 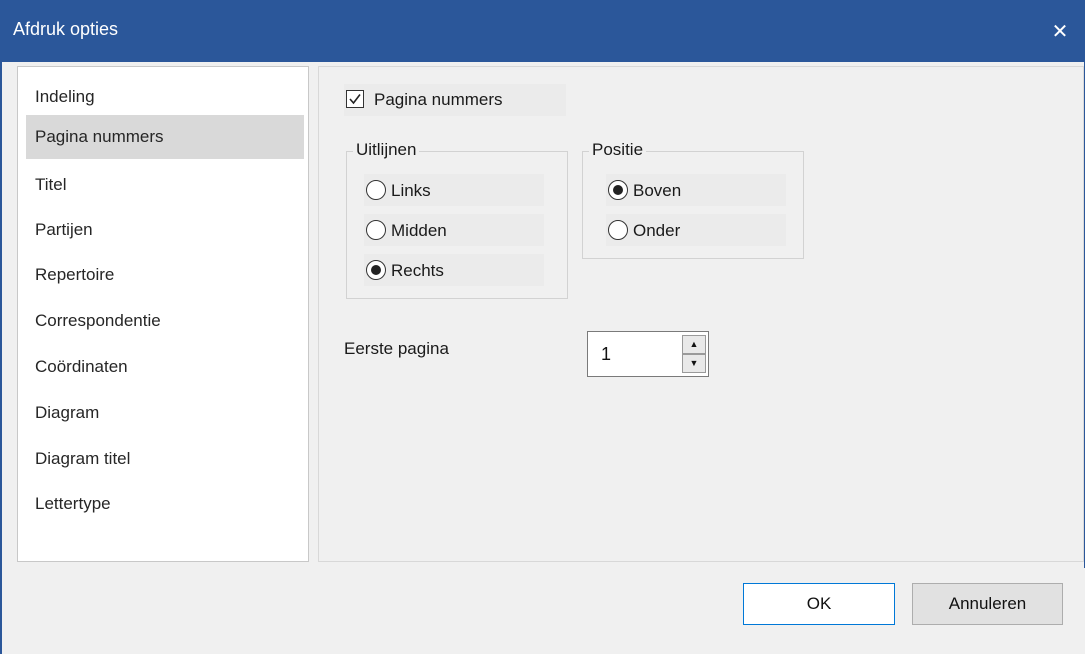 What do you see at coordinates (543, 611) in the screenshot?
I see `dialog-footer: OK Annuleren` at bounding box center [543, 611].